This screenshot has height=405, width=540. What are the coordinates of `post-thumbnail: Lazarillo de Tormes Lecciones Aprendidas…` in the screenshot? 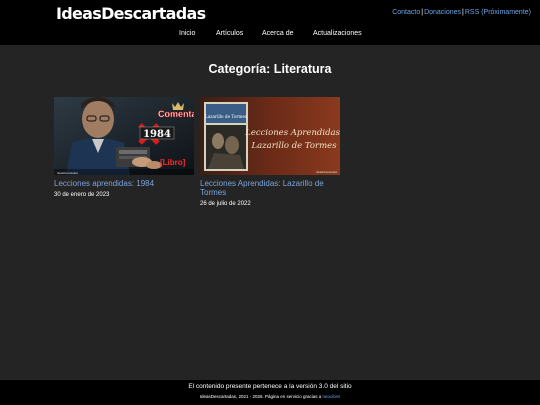 It's located at (270, 136).